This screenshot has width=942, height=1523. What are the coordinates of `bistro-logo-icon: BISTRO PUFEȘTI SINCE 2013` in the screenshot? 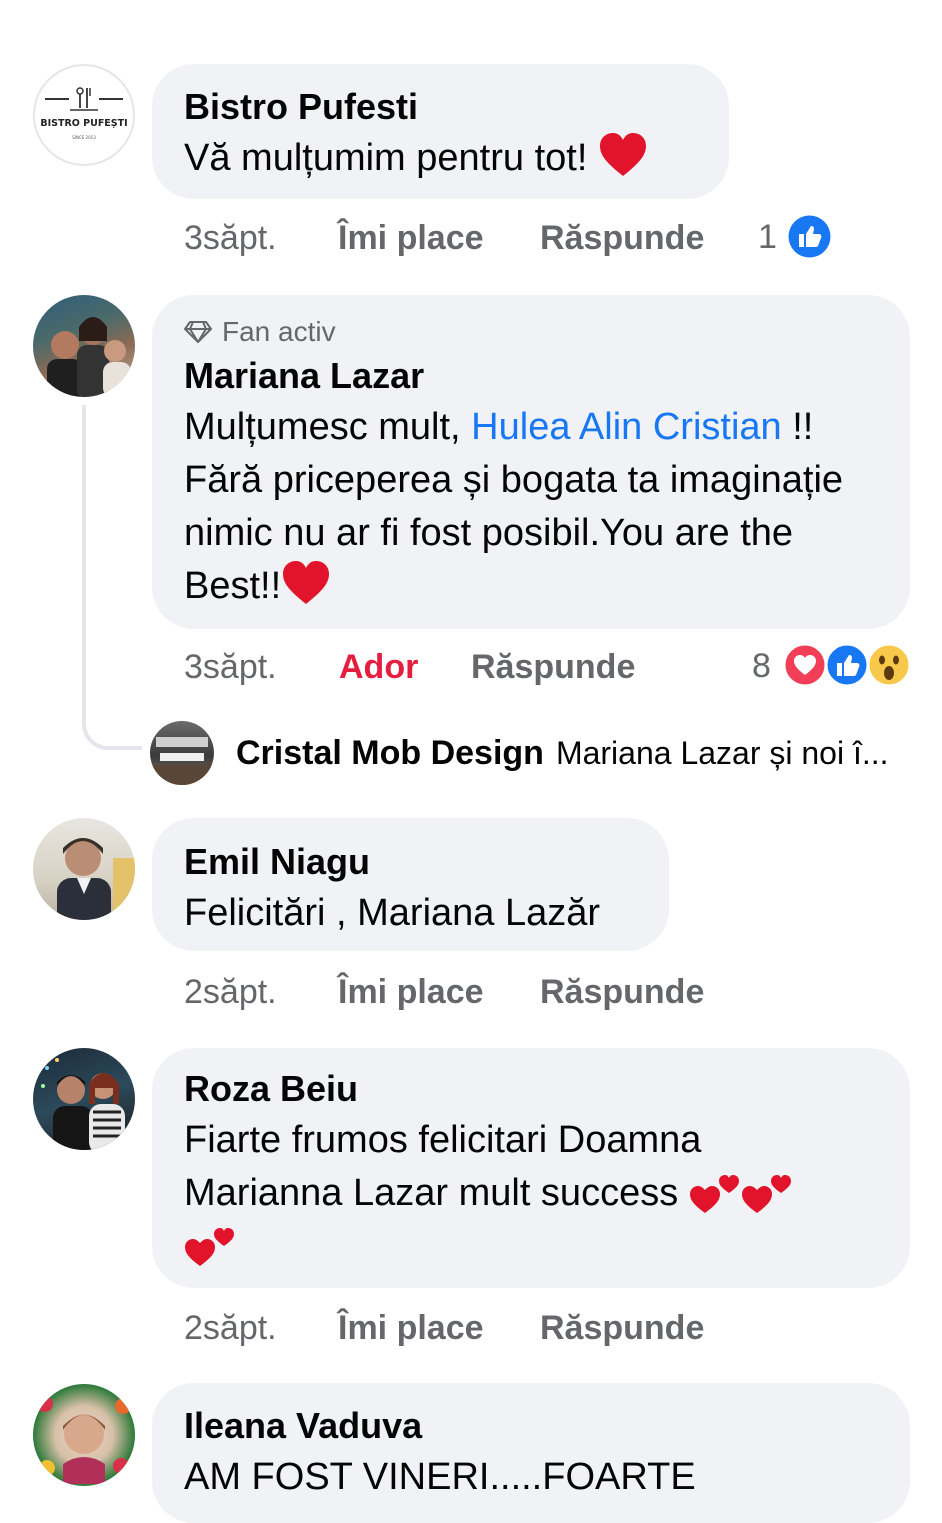 It's located at (84, 113).